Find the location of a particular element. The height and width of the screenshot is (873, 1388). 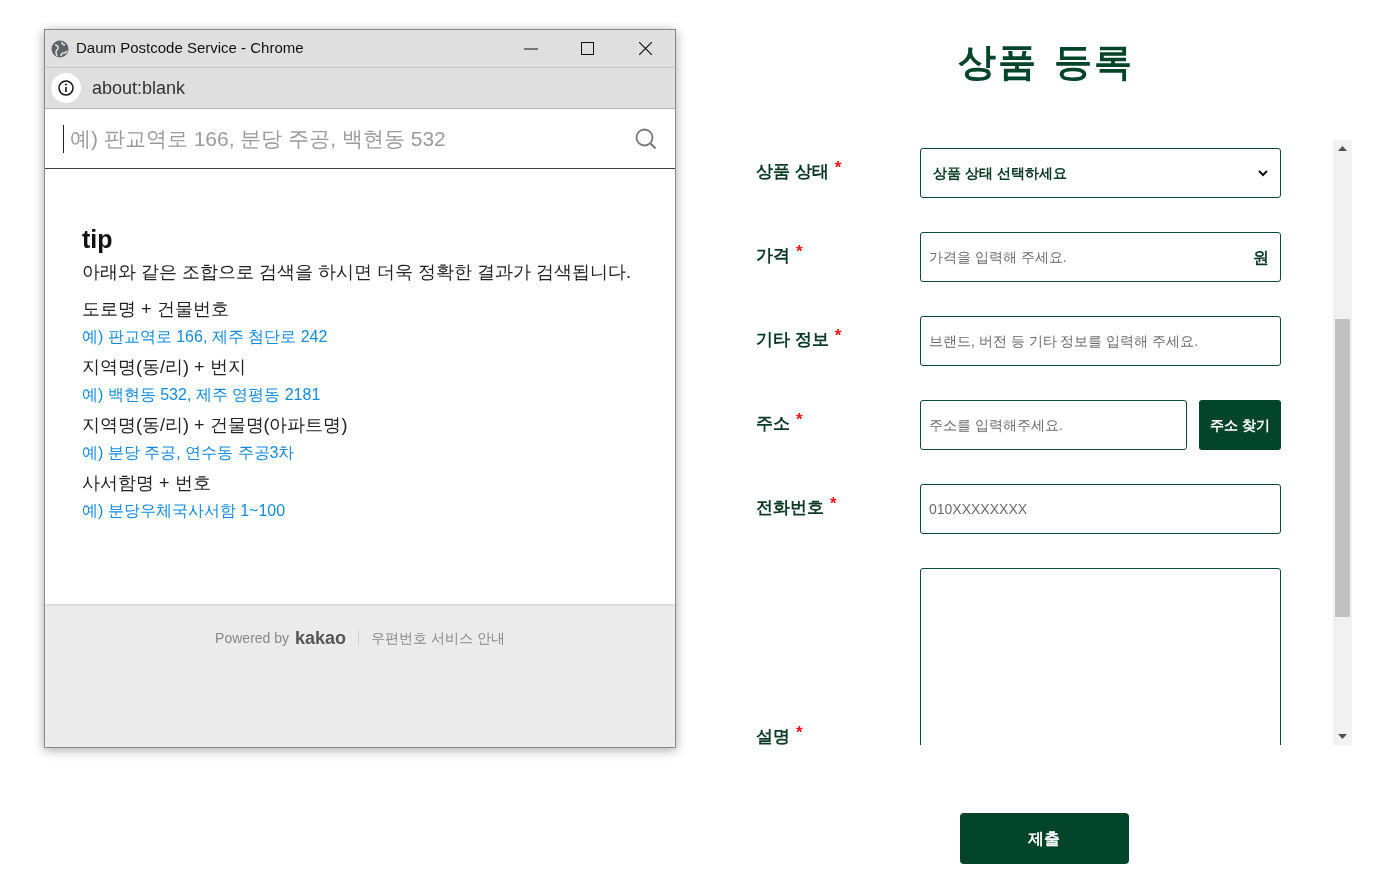

url-text: about:blank is located at coordinates (139, 88).